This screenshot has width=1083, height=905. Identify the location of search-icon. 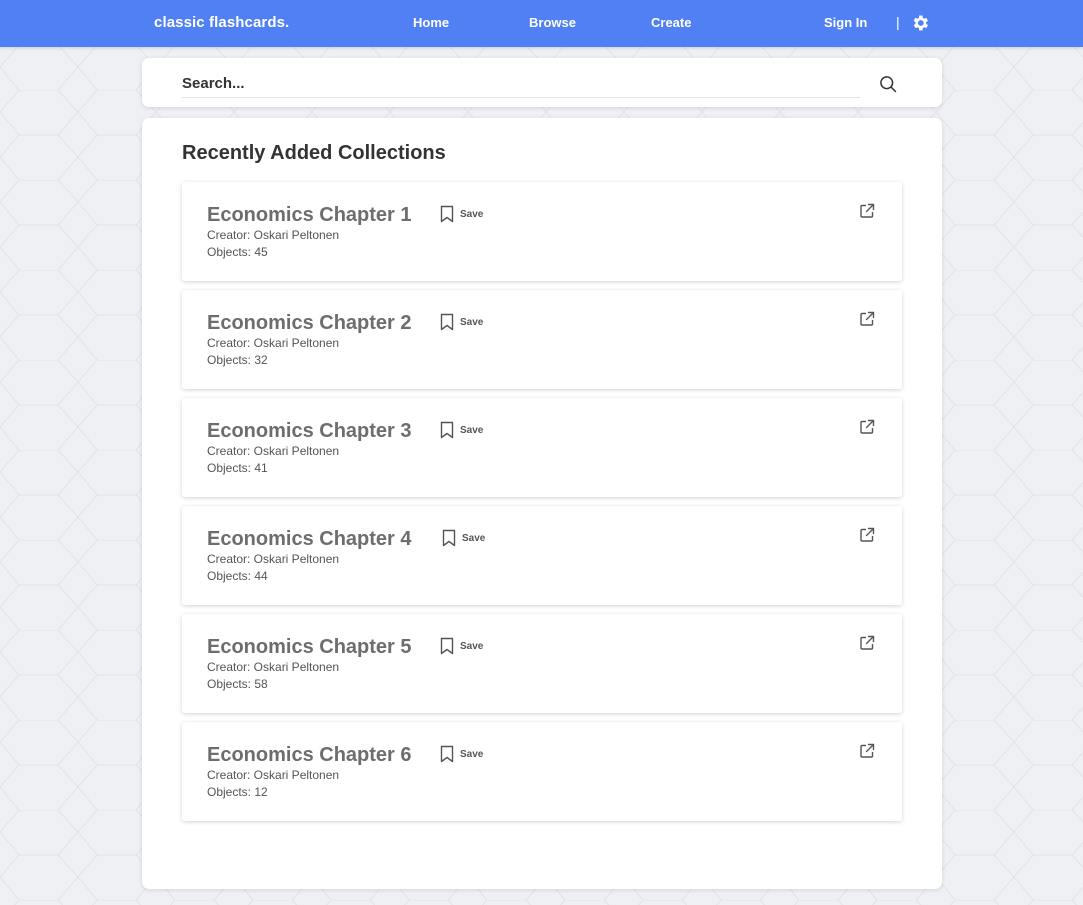
(888, 84).